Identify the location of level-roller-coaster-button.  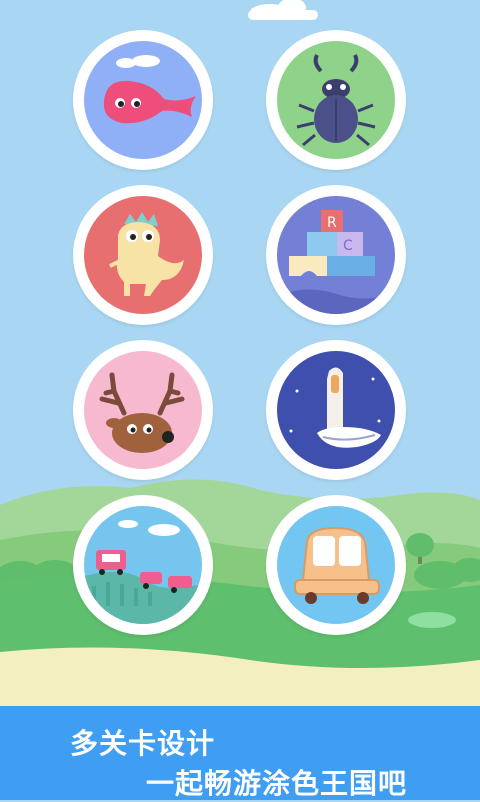
(143, 565).